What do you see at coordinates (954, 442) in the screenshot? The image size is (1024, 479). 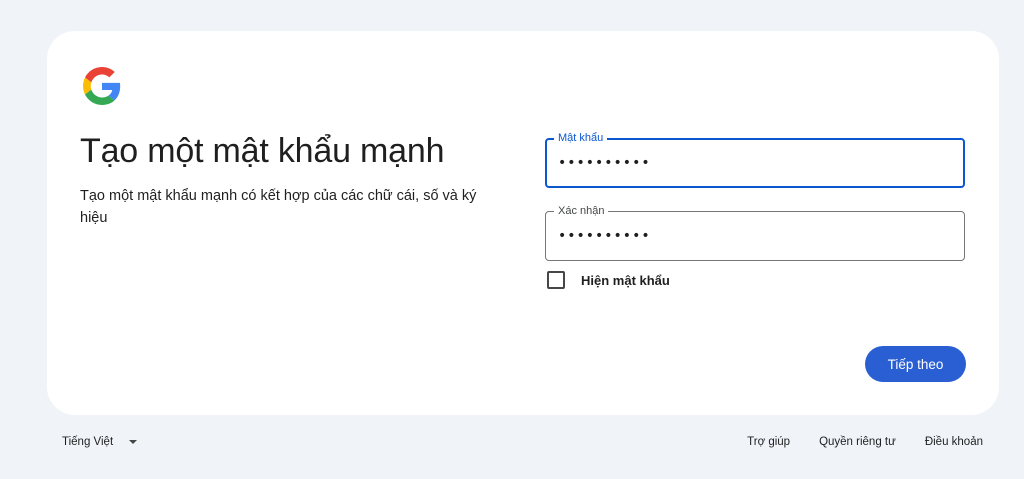 I see `terms-link: Điều khoản` at bounding box center [954, 442].